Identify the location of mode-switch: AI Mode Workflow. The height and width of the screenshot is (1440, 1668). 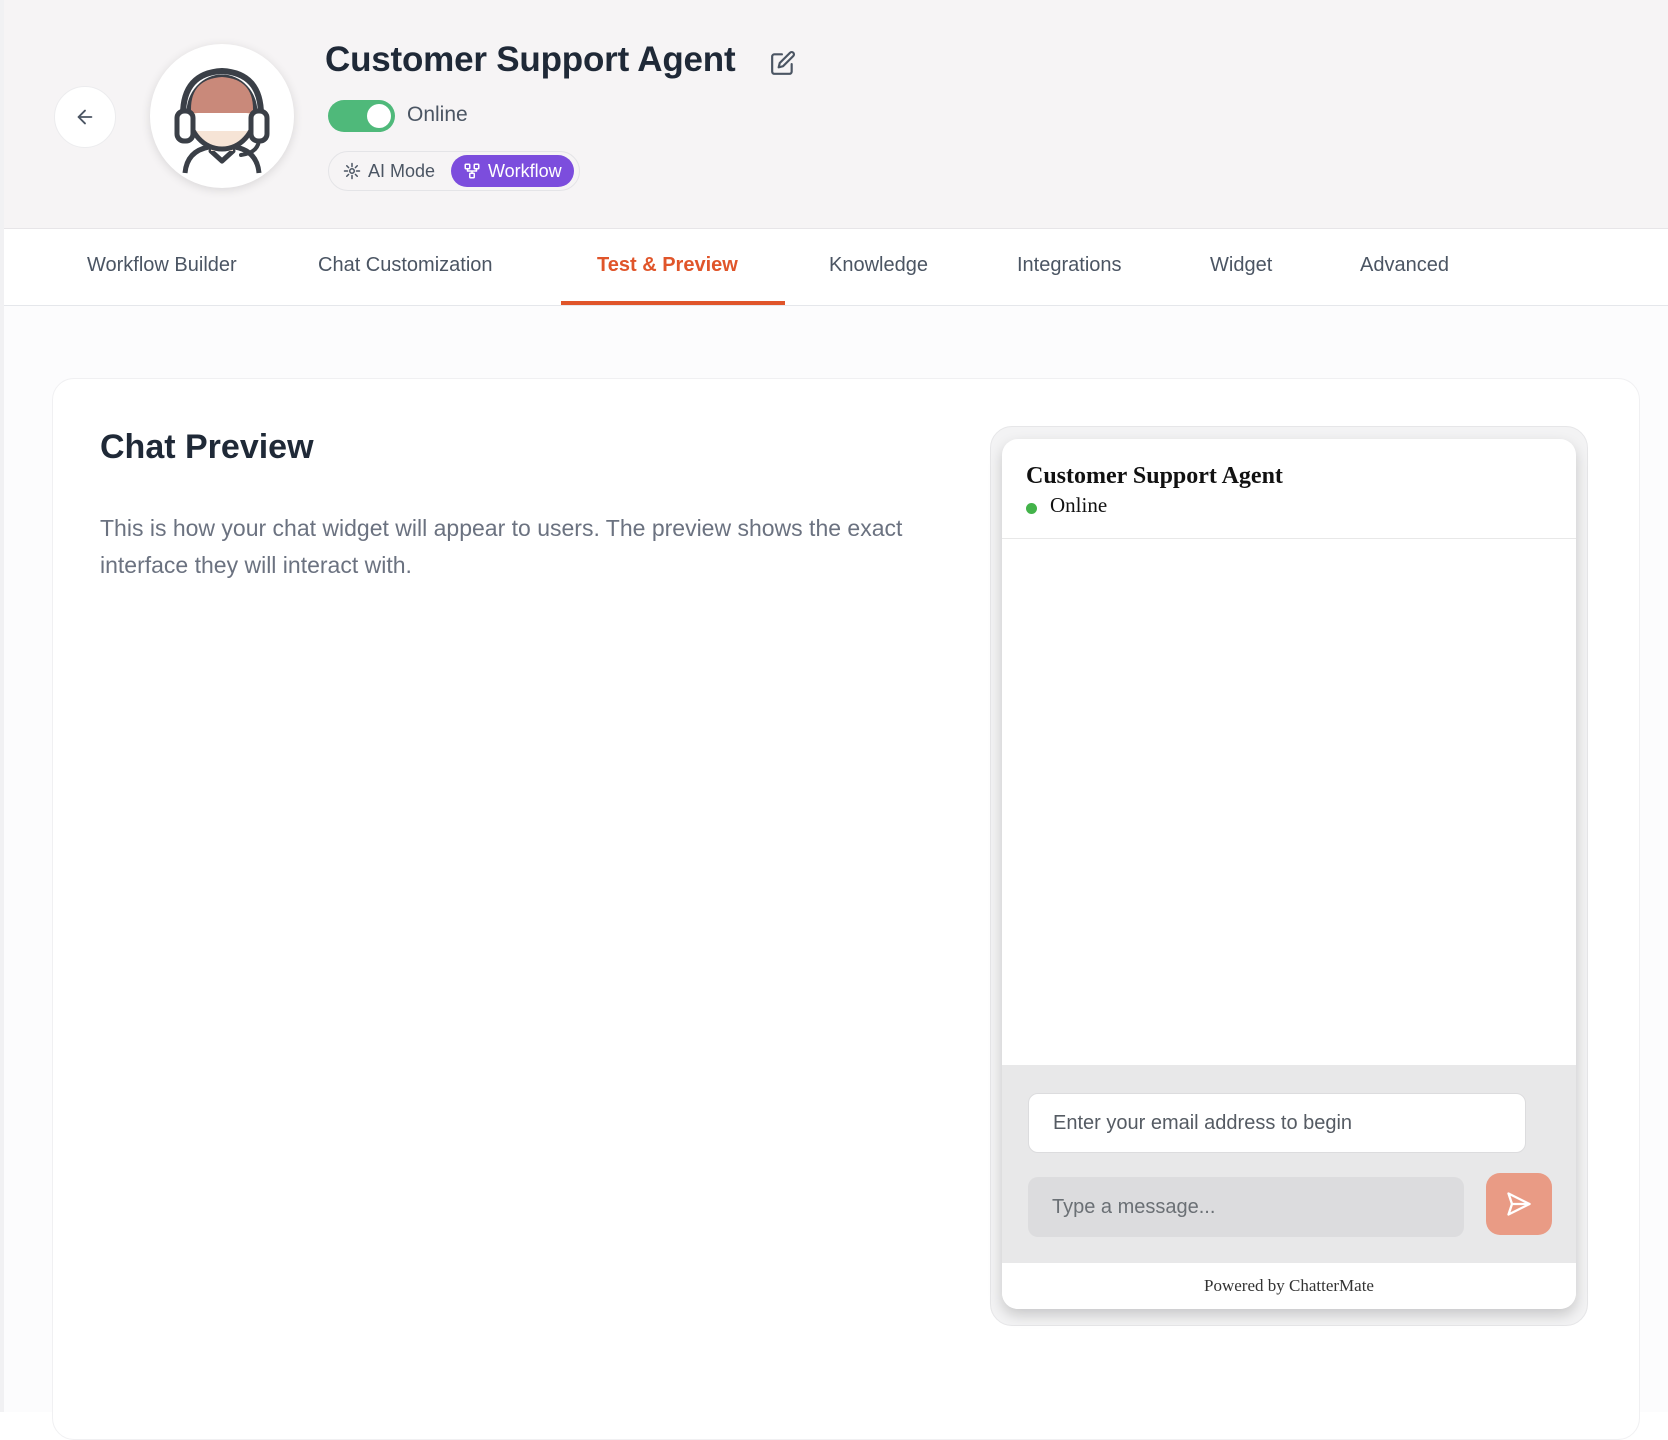
(454, 171).